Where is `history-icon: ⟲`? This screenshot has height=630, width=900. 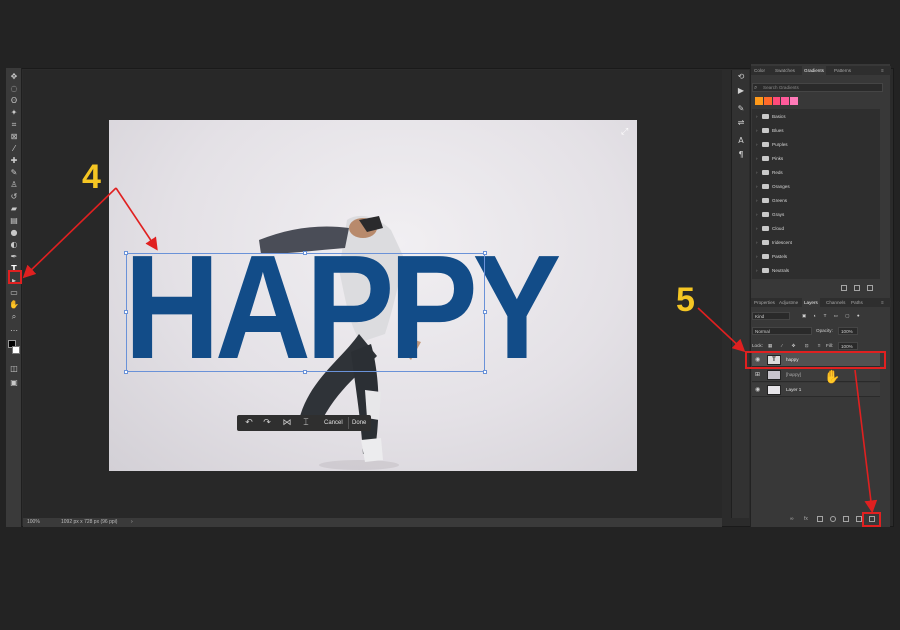 history-icon: ⟲ is located at coordinates (741, 77).